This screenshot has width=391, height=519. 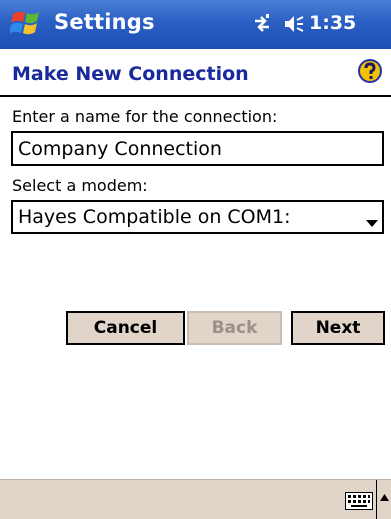 I want to click on connection-name-label: Enter a name for the connection:, so click(x=145, y=116).